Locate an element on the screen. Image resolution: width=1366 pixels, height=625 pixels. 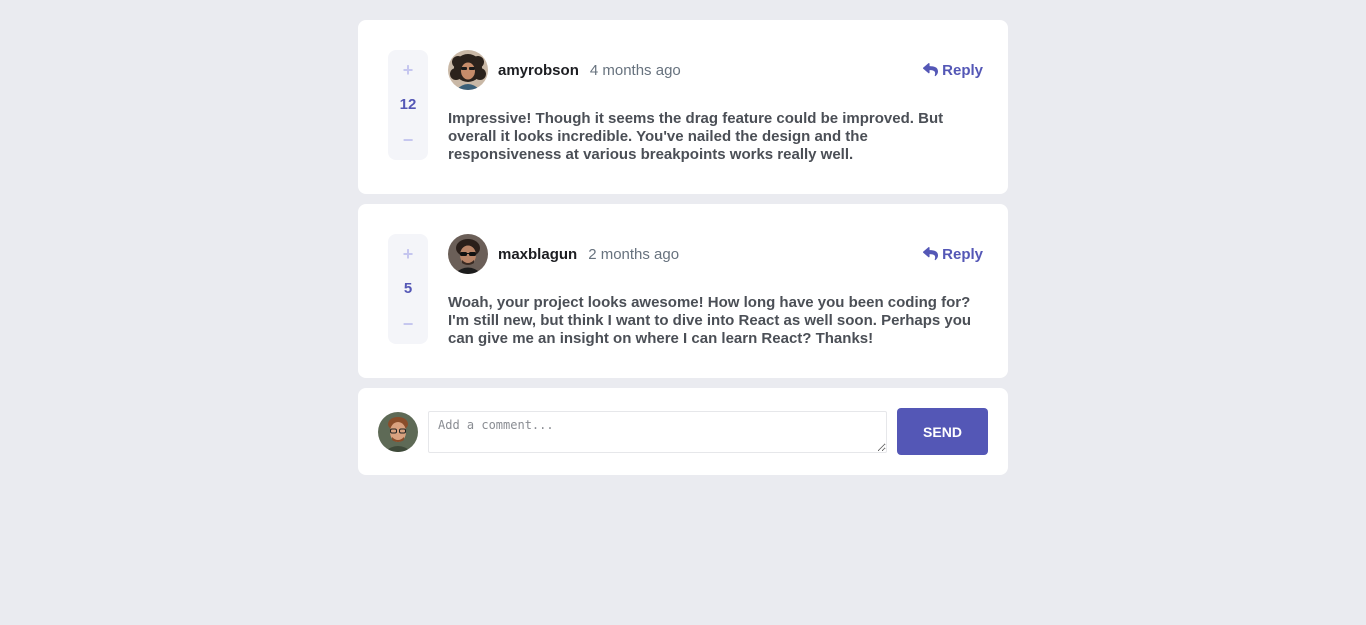
vote-score: 12 is located at coordinates (408, 104).